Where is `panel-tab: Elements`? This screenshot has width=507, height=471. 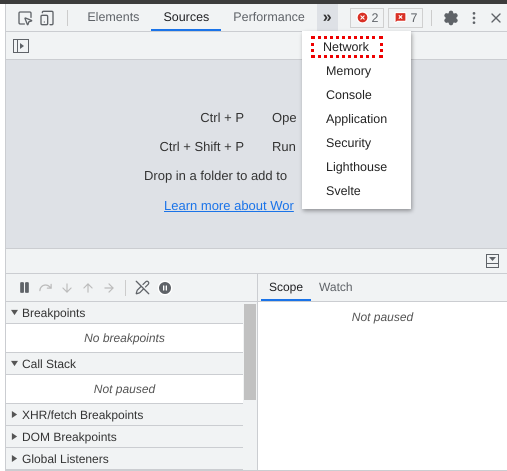 panel-tab: Elements is located at coordinates (113, 17).